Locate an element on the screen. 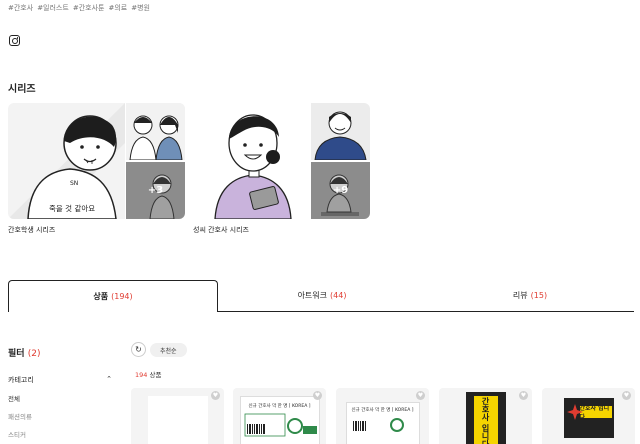 The height and width of the screenshot is (444, 640). category-item-all: 전체 is located at coordinates (14, 398).